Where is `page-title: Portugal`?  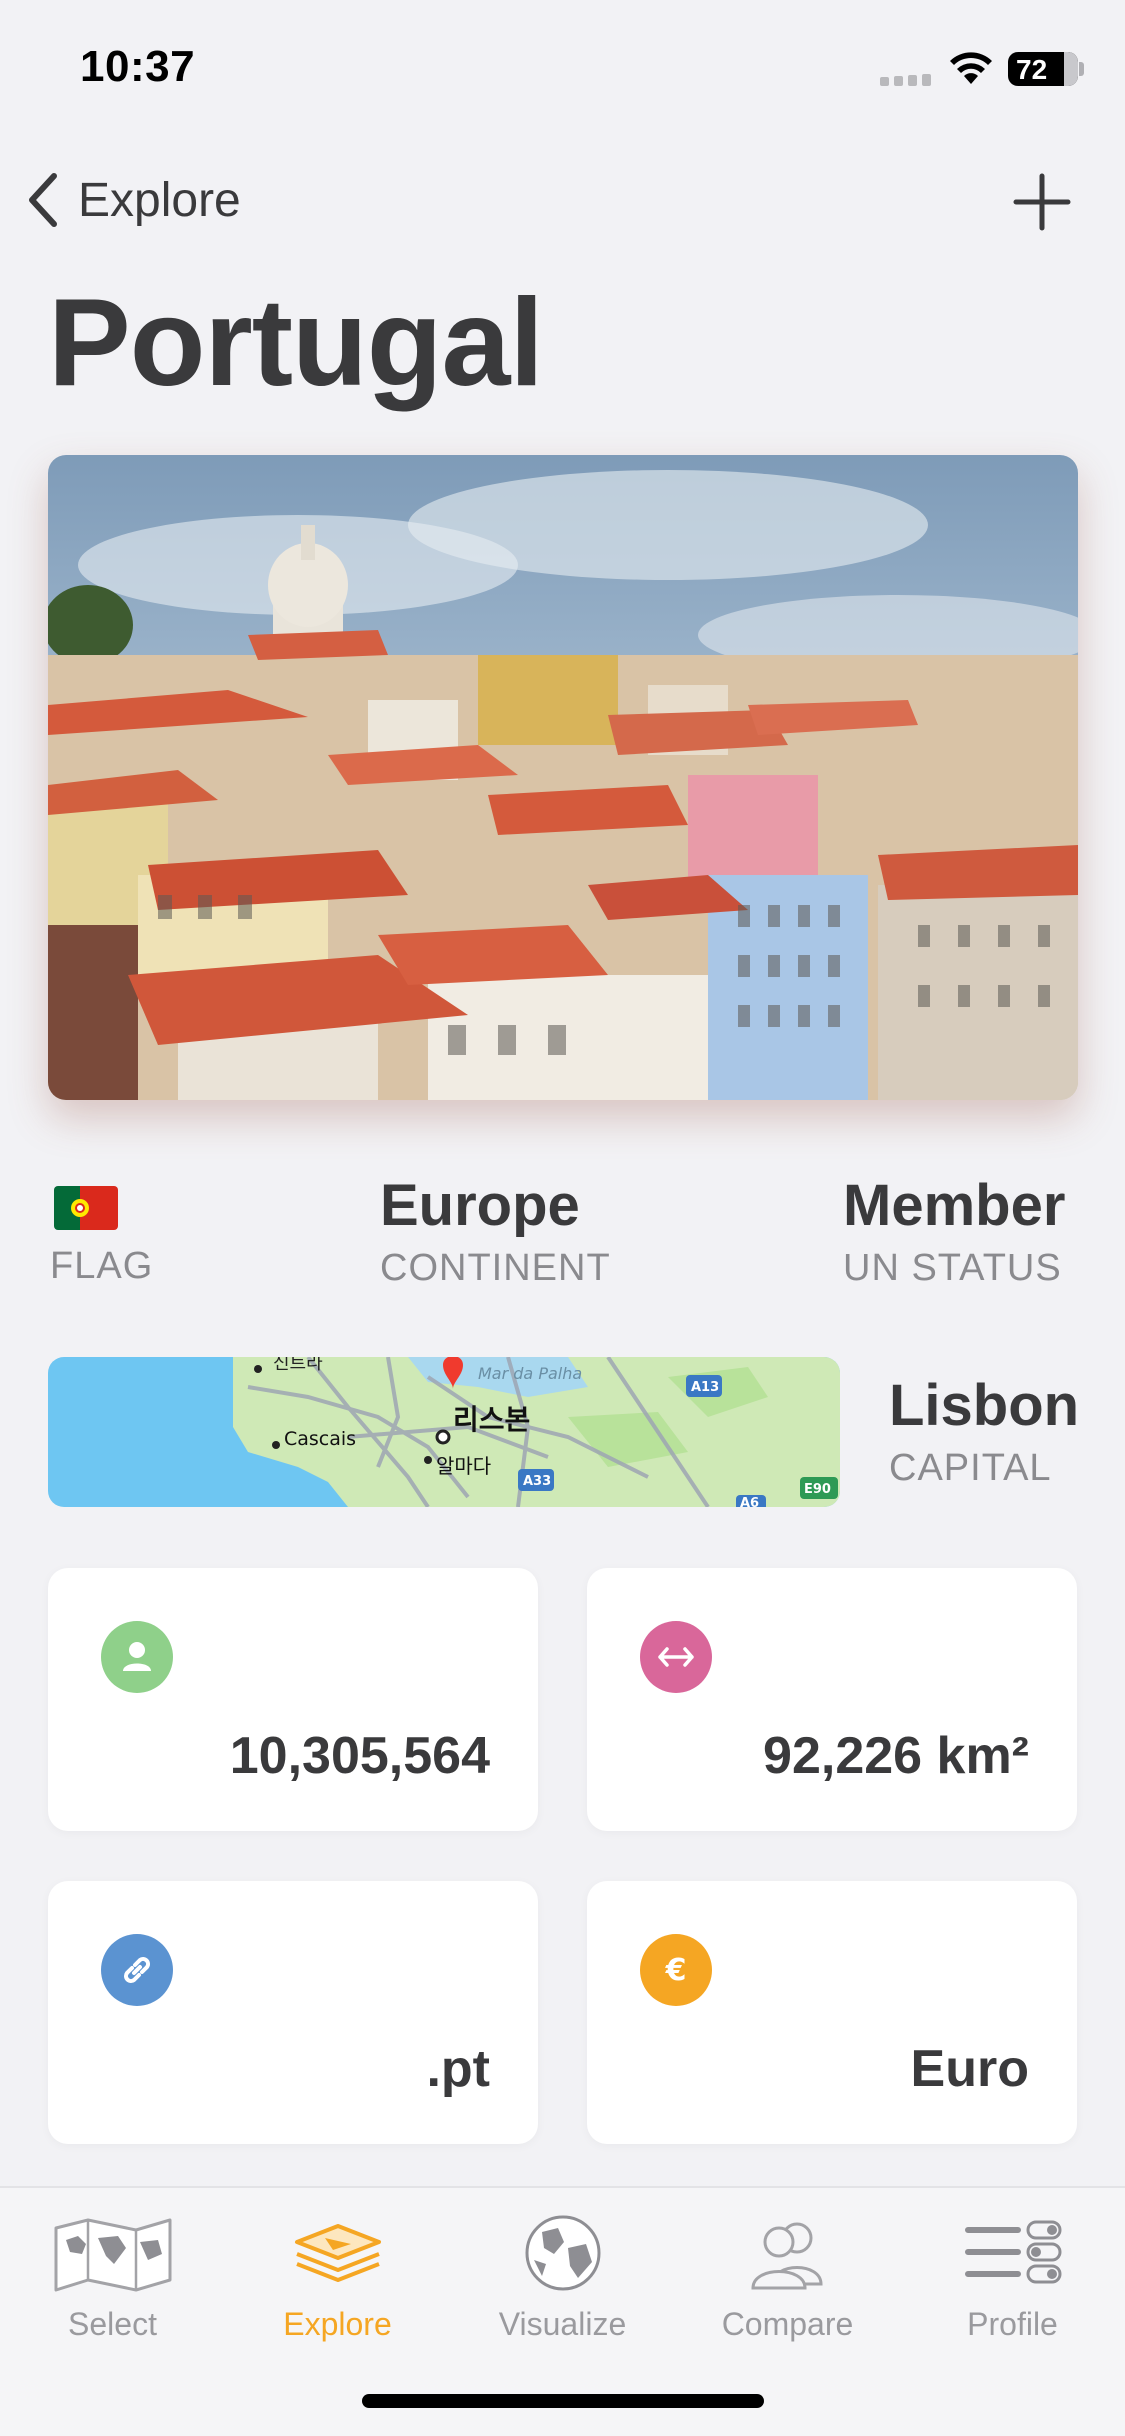 page-title: Portugal is located at coordinates (296, 343).